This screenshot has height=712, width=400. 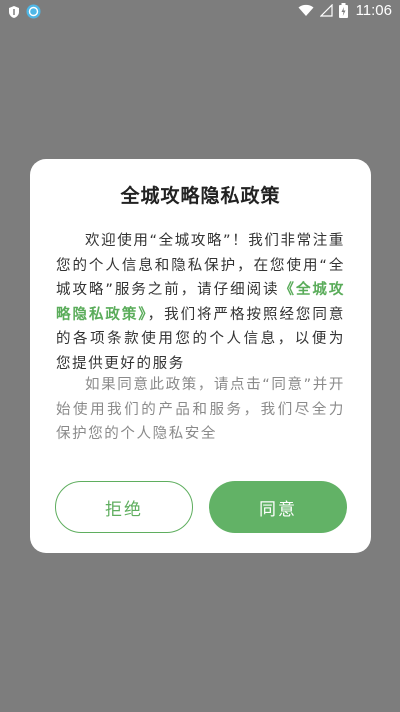 What do you see at coordinates (278, 507) in the screenshot?
I see `agree-button: 同意` at bounding box center [278, 507].